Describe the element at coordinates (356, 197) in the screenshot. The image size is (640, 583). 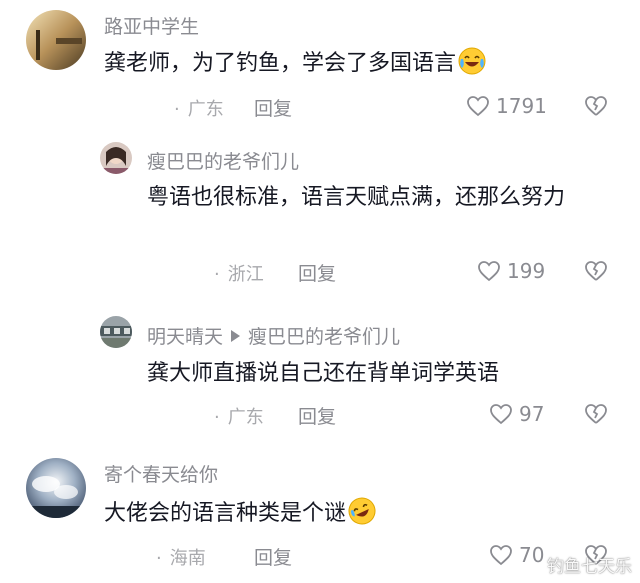
I see `comment-text: 粤语也很标准，语言天赋点满，还那么努力` at that location.